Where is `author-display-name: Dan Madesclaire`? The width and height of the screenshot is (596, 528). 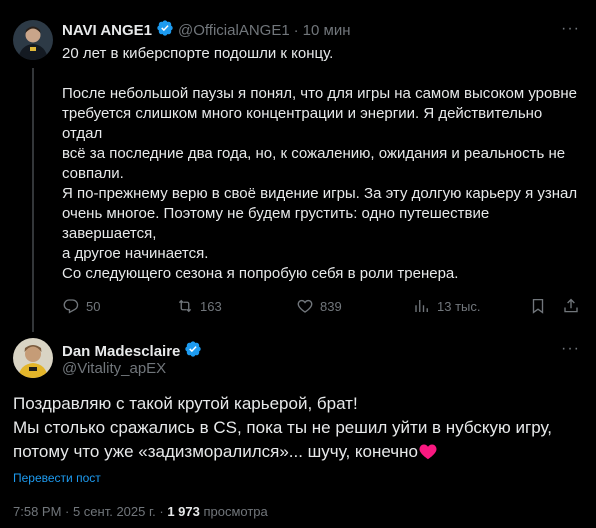 author-display-name: Dan Madesclaire is located at coordinates (121, 351).